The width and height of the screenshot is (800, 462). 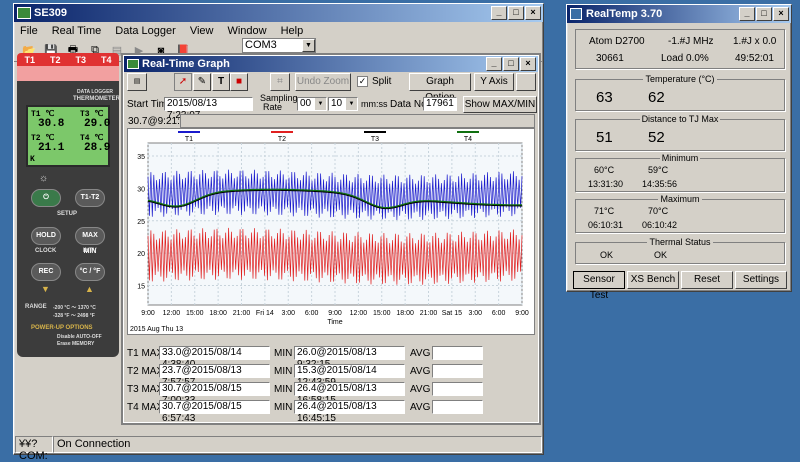 What do you see at coordinates (280, 82) in the screenshot?
I see `ruler-icon: ⌗` at bounding box center [280, 82].